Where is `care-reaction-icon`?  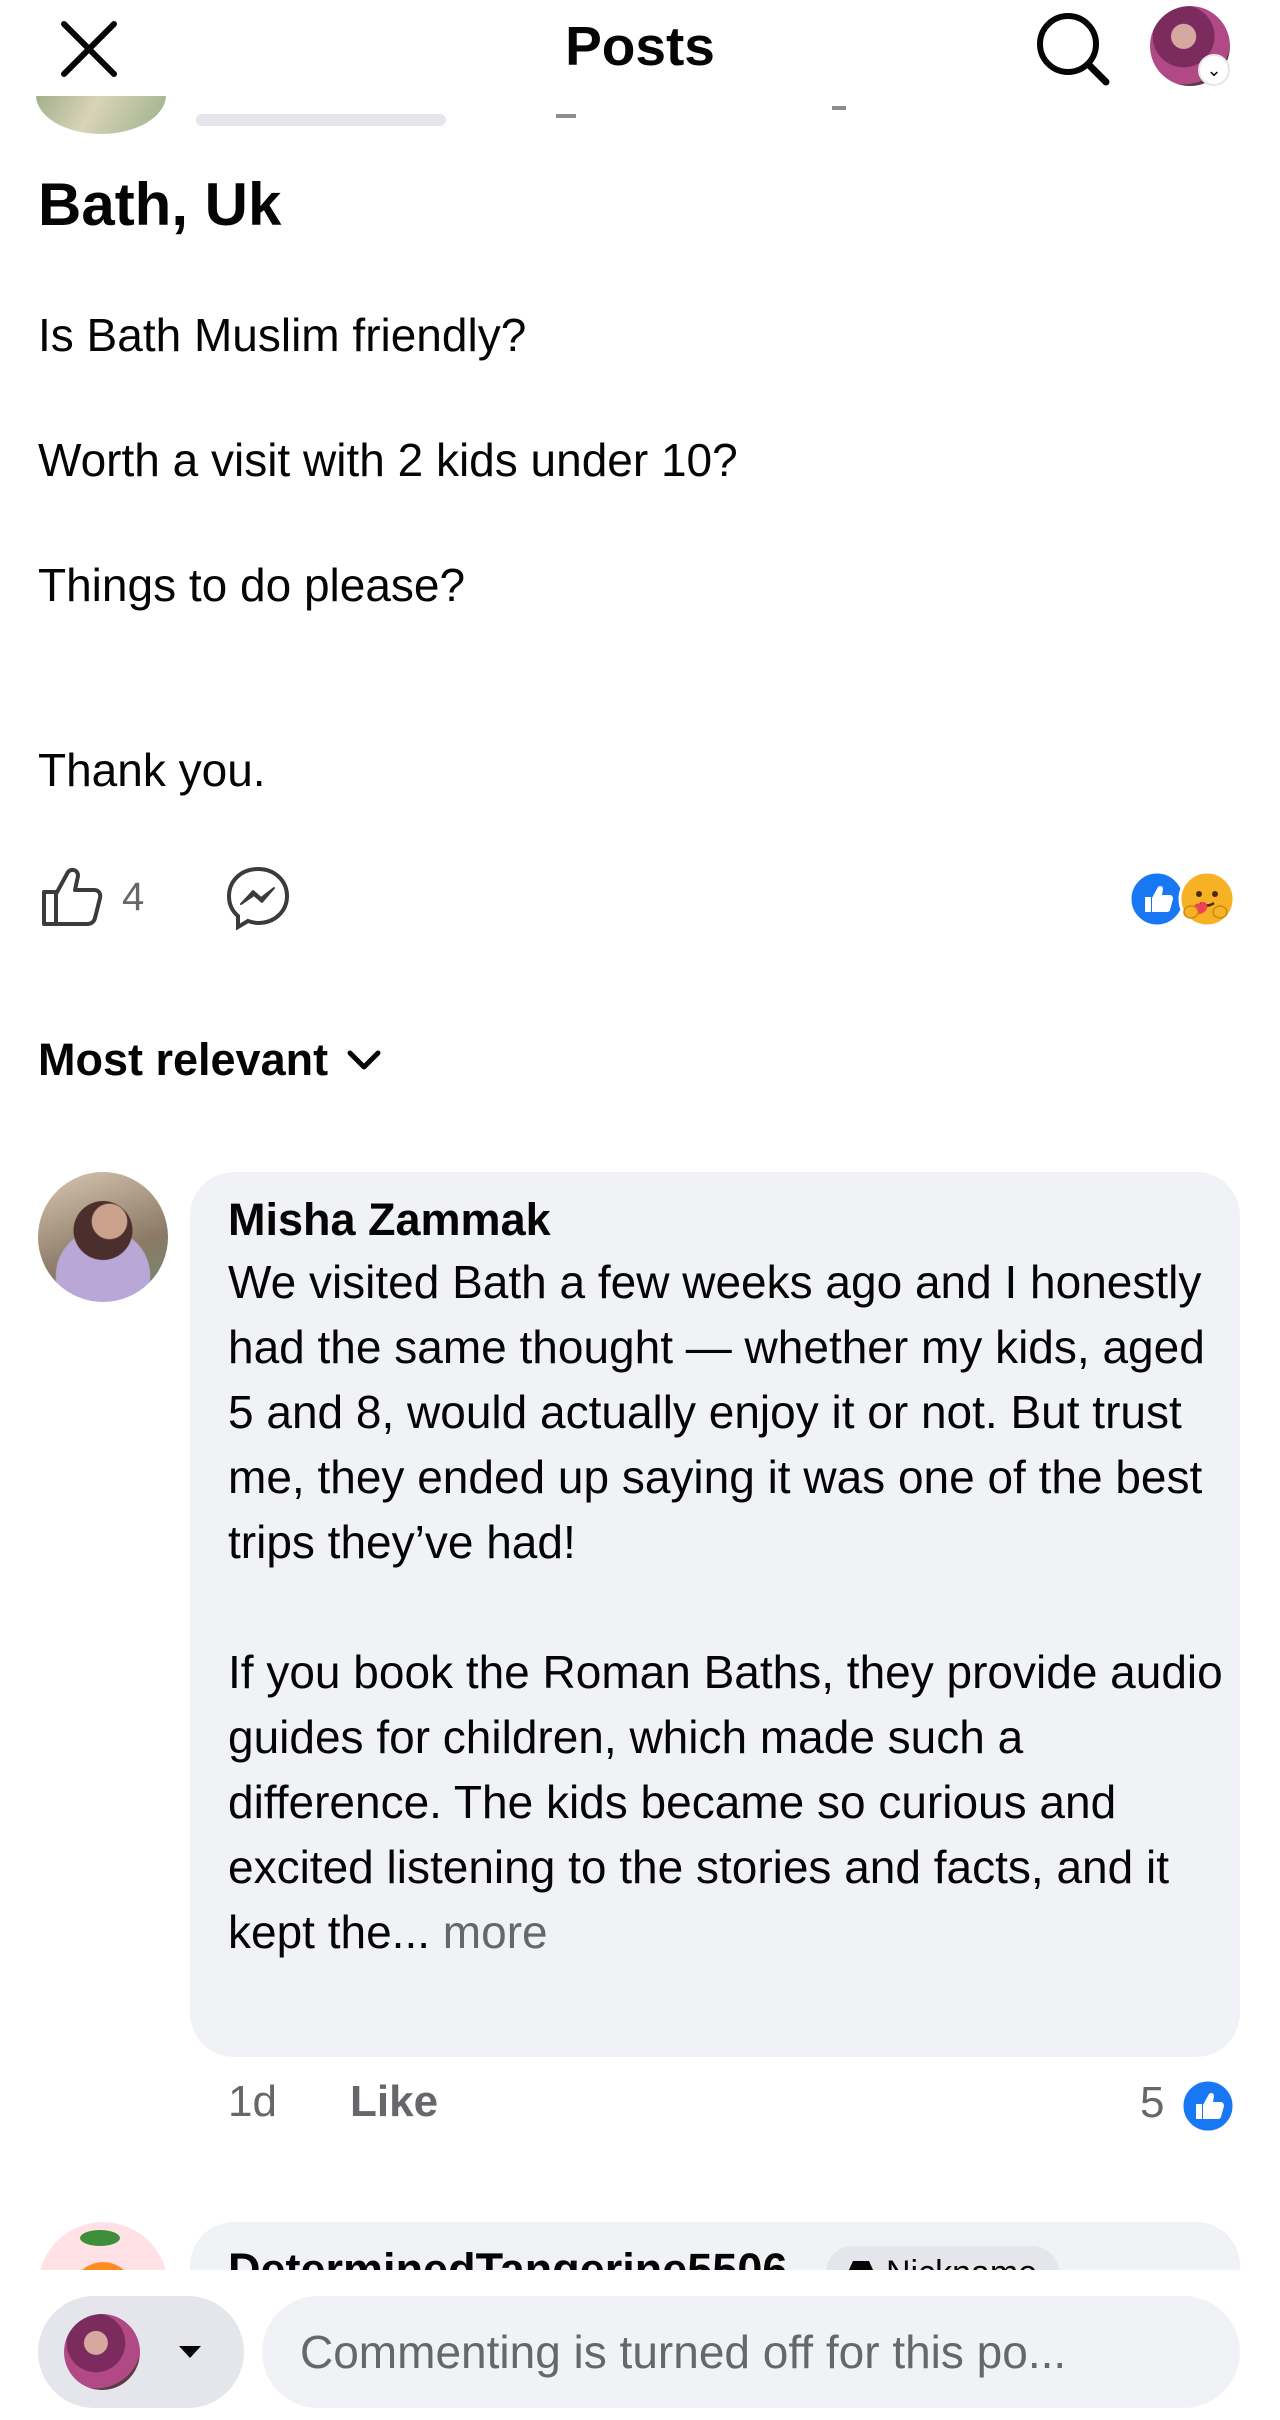 care-reaction-icon is located at coordinates (1207, 899).